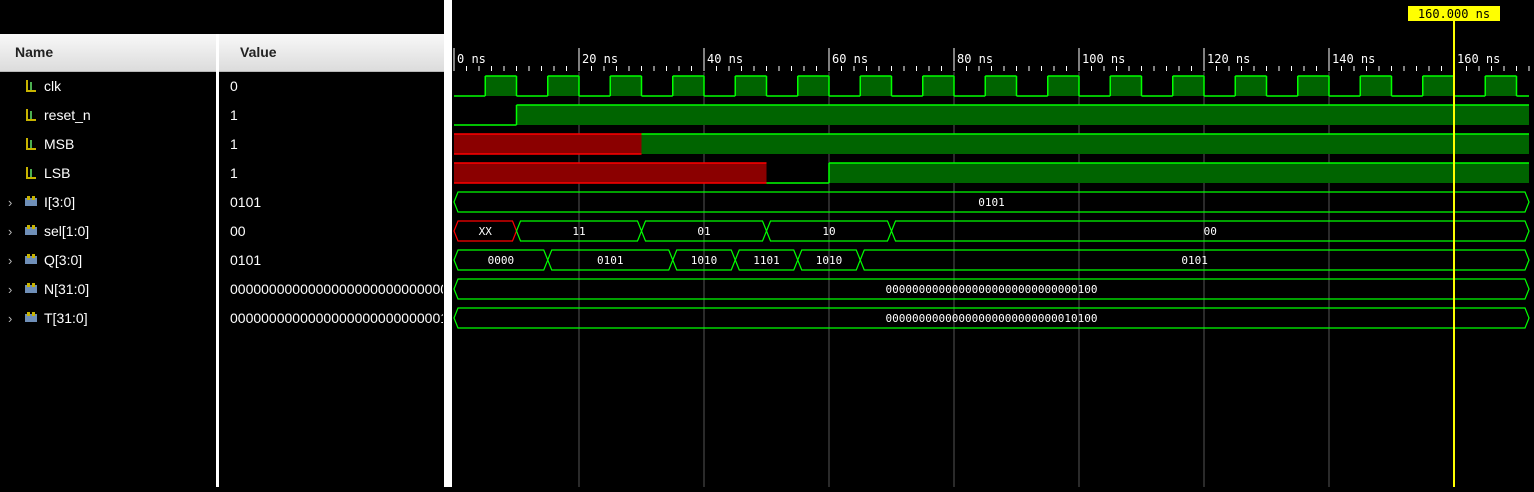 The width and height of the screenshot is (1534, 492). Describe the element at coordinates (501, 260) in the screenshot. I see `bus-value-label: 0000` at that location.